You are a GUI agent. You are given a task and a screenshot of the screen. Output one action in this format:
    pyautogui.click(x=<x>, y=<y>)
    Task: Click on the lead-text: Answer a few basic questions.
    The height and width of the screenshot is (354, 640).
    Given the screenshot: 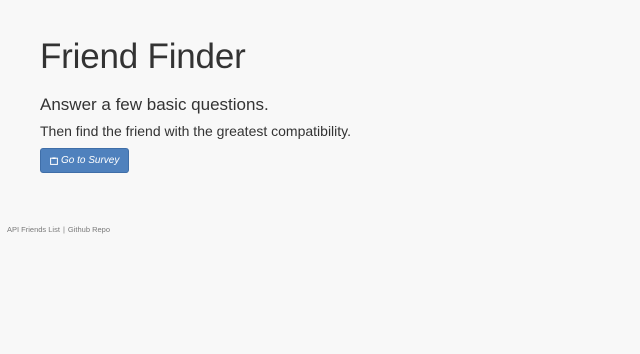 What is the action you would take?
    pyautogui.click(x=154, y=104)
    